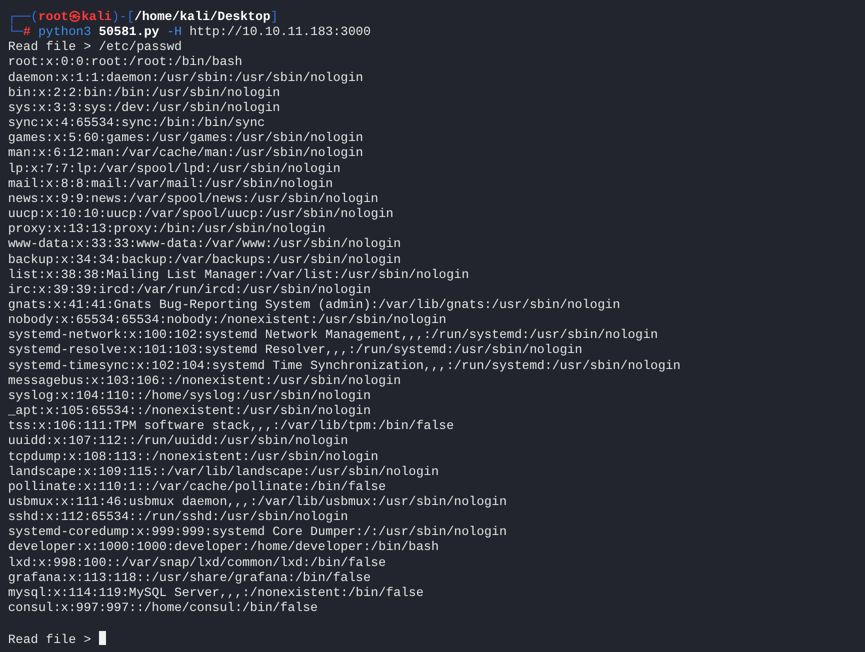  I want to click on output-line: usbmux:x:111:46:usbmux daemon,,,:/var/lib/usbmux:/usr/sbin/nologin, so click(257, 502).